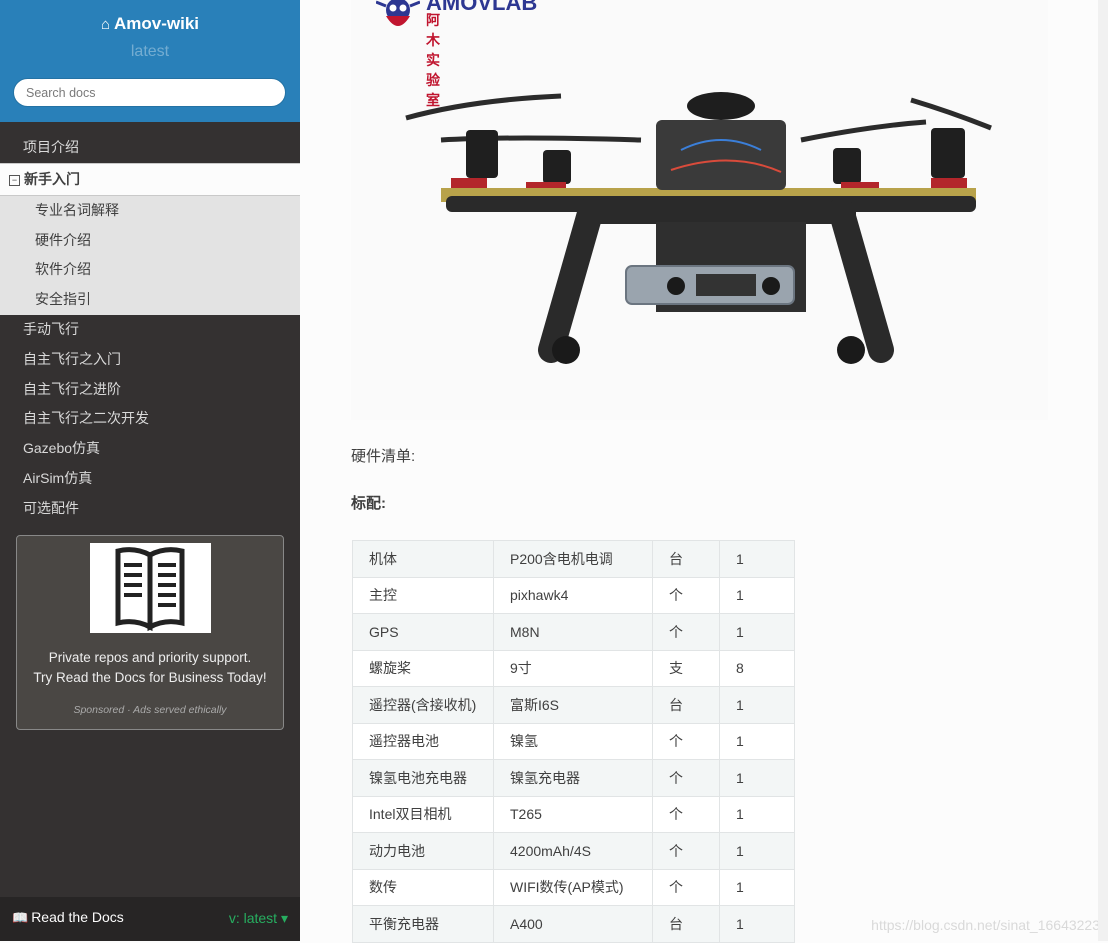  Describe the element at coordinates (150, 919) in the screenshot. I see `read-the-docs-bar: 📖 Read the Docs v: latest ▾` at that location.